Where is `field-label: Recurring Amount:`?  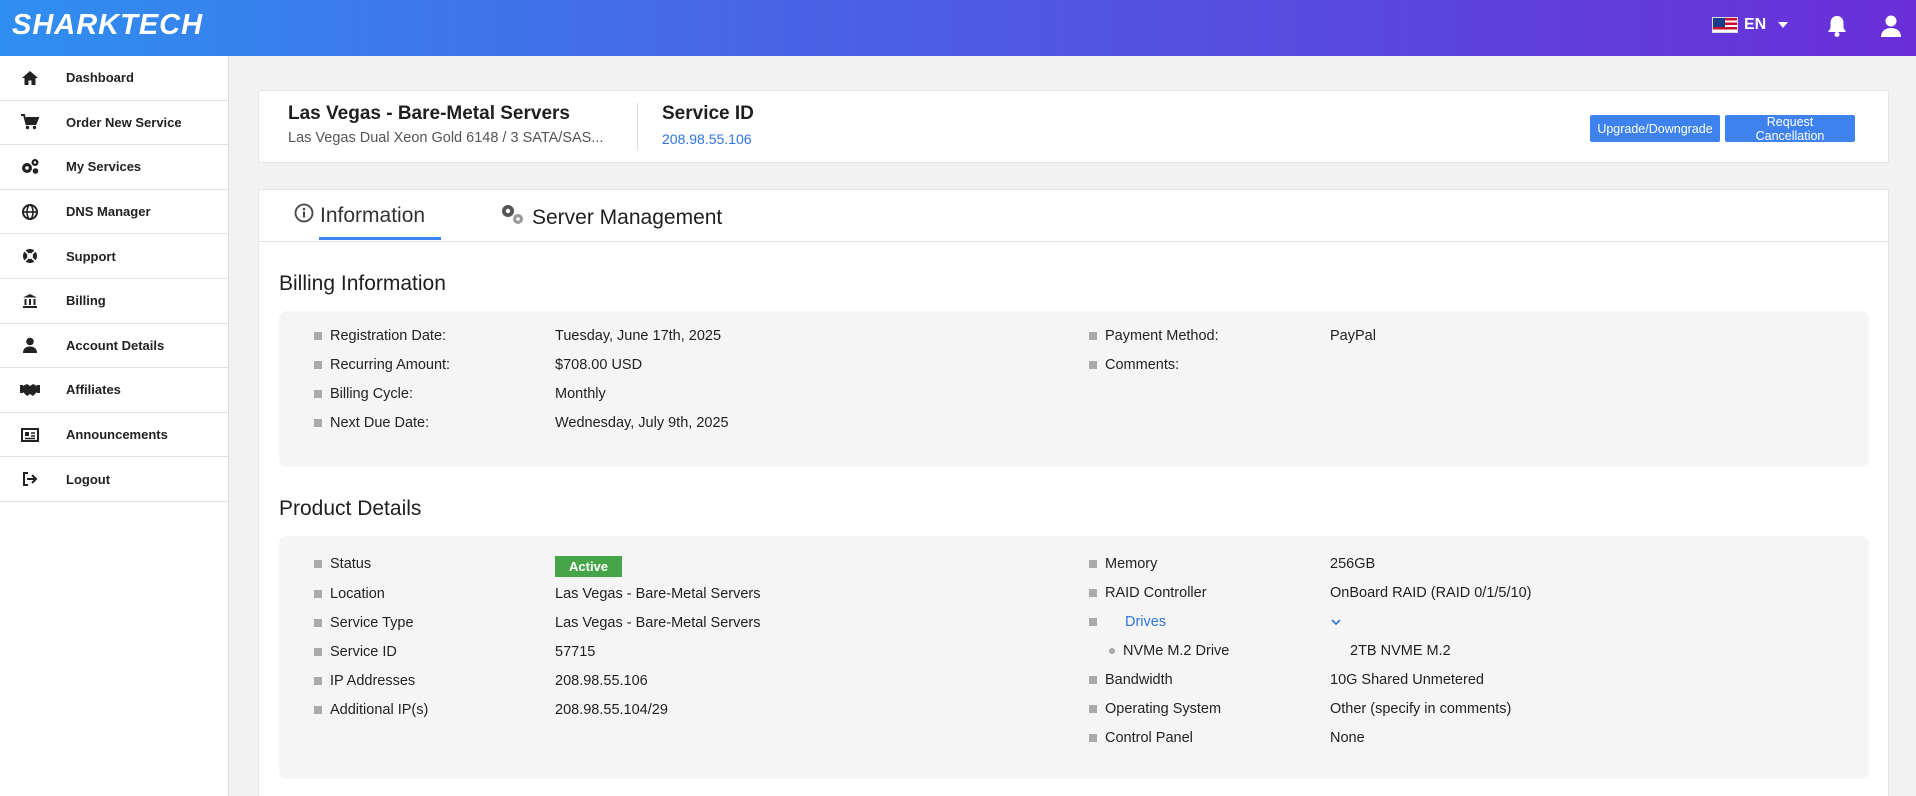 field-label: Recurring Amount: is located at coordinates (390, 365).